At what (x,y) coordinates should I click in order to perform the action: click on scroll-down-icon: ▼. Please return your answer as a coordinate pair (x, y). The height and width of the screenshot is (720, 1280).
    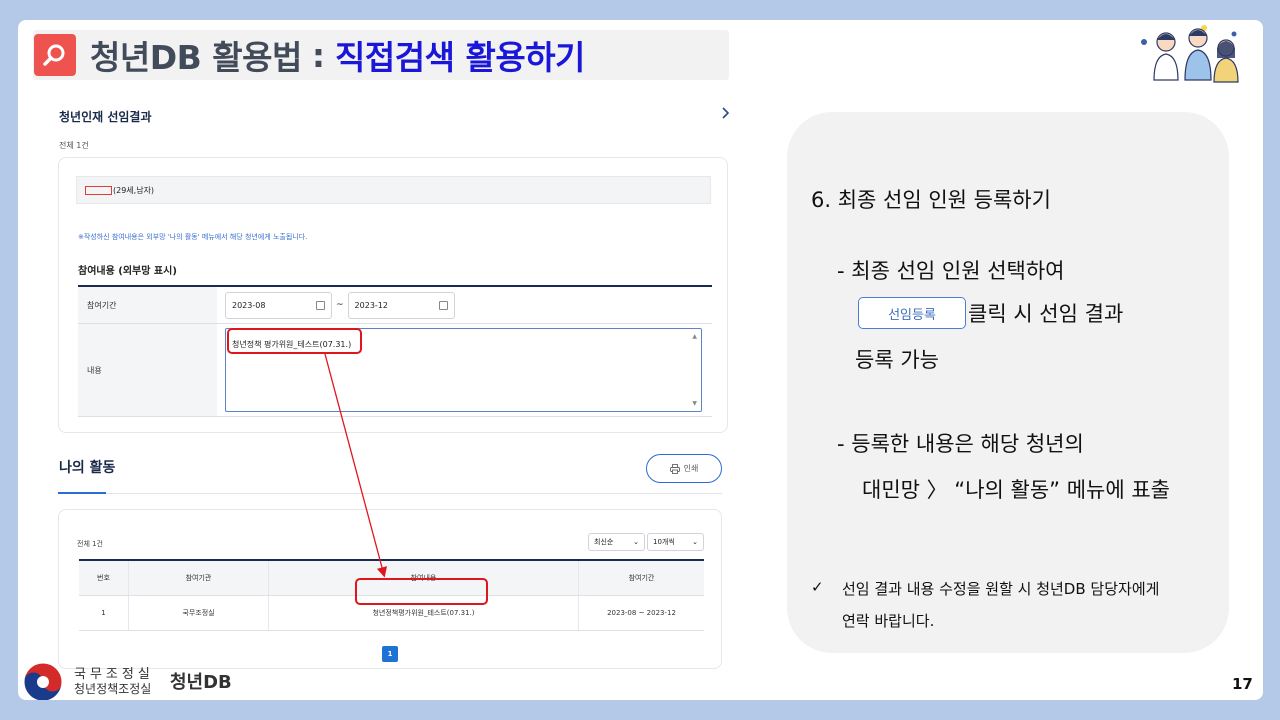
    Looking at the image, I should click on (694, 403).